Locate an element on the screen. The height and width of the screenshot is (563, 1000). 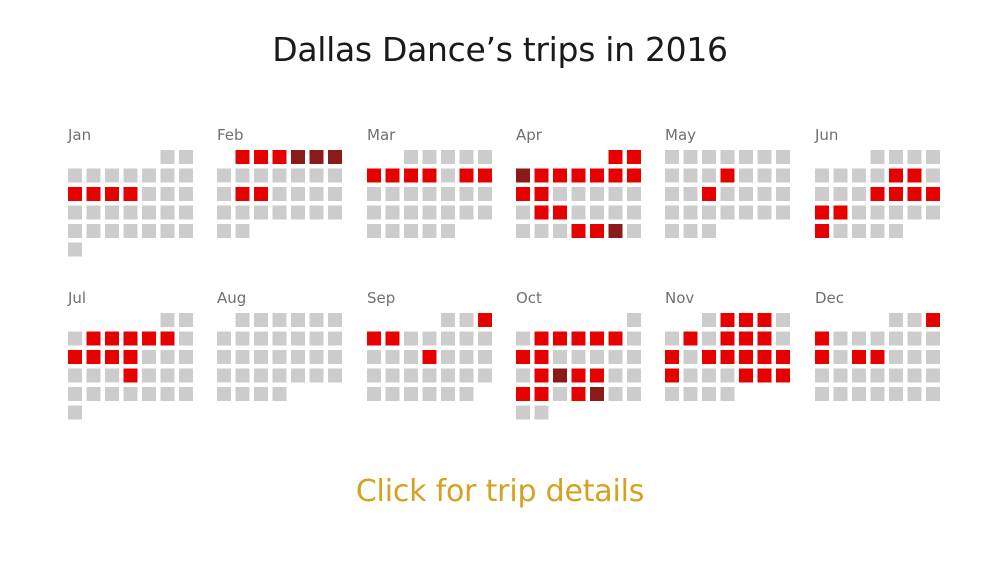
month-label-dec: Dec is located at coordinates (829, 298).